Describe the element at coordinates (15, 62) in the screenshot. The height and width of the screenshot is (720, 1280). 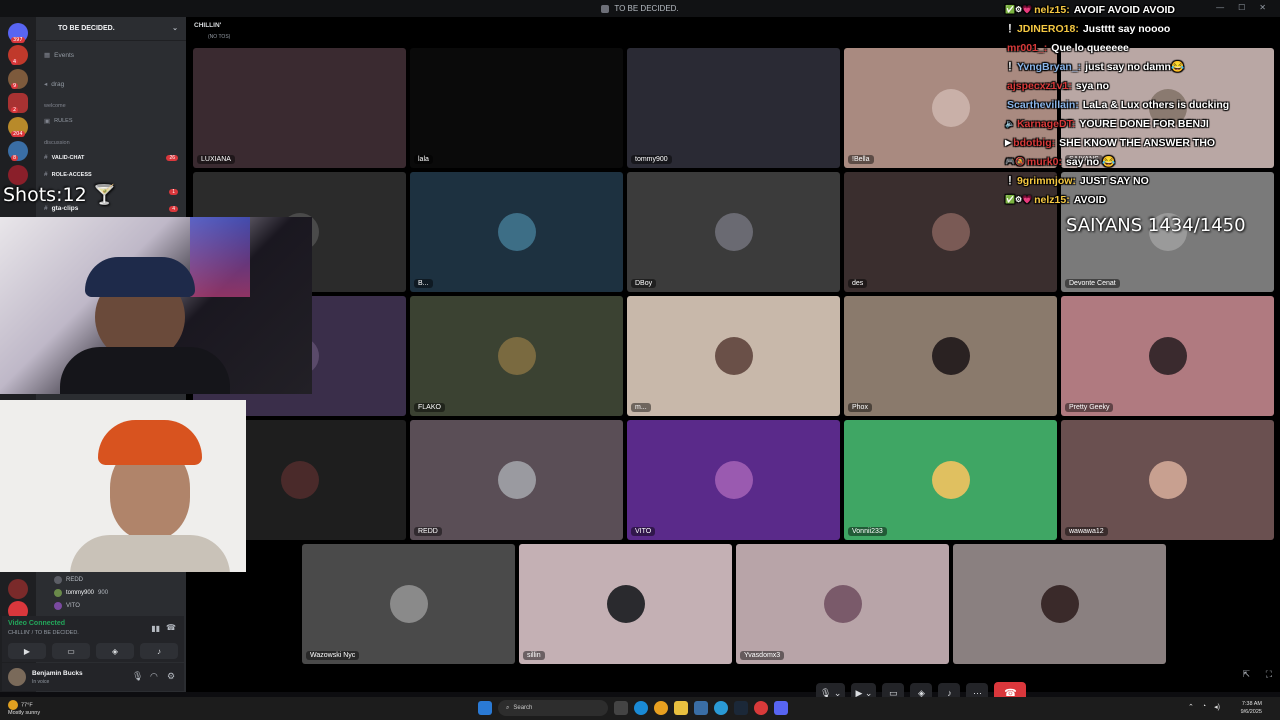
I see `server-badge: 4` at that location.